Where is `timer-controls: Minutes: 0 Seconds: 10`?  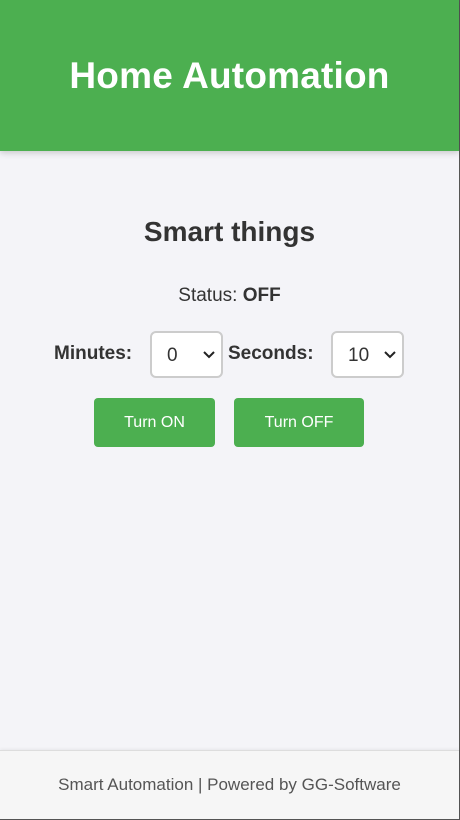 timer-controls: Minutes: 0 Seconds: 10 is located at coordinates (229, 354).